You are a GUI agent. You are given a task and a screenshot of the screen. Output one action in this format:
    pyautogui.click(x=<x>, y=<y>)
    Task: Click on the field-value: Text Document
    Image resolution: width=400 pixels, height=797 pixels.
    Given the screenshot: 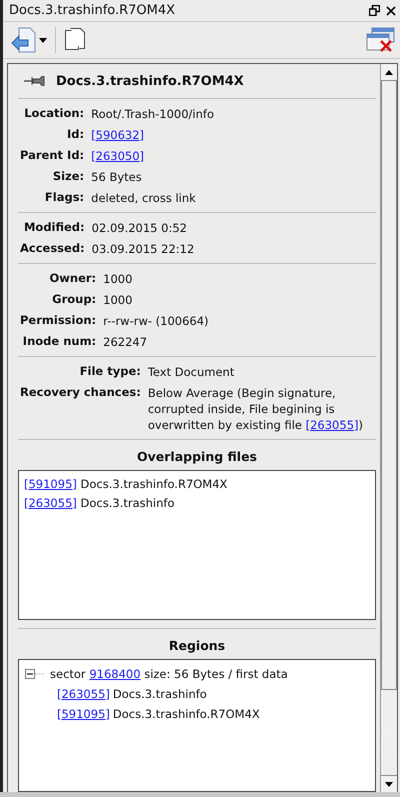 What is the action you would take?
    pyautogui.click(x=192, y=372)
    